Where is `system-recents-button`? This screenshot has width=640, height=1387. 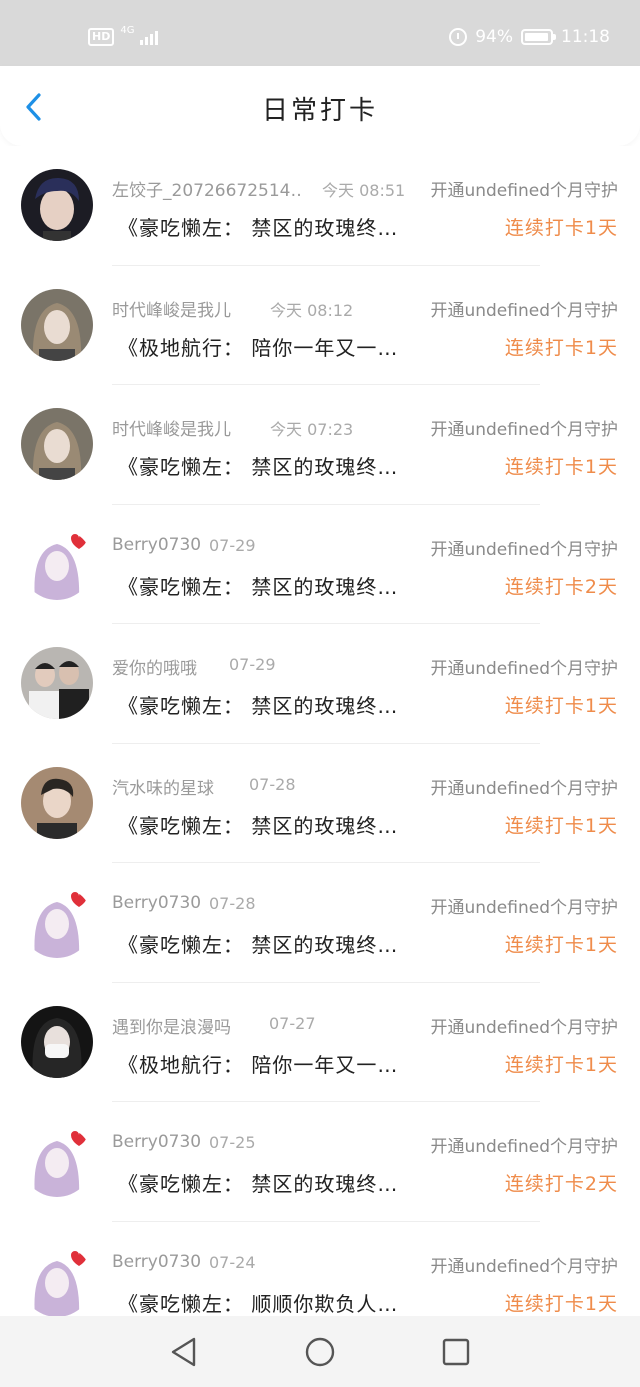 system-recents-button is located at coordinates (456, 1352).